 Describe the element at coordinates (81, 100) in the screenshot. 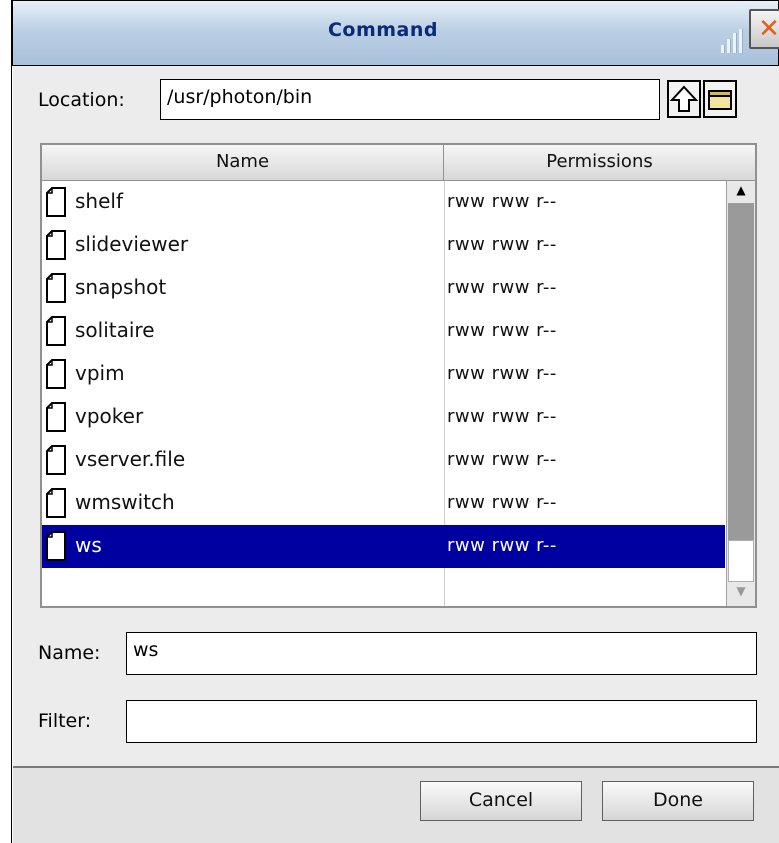

I see `location-label: Location:` at that location.